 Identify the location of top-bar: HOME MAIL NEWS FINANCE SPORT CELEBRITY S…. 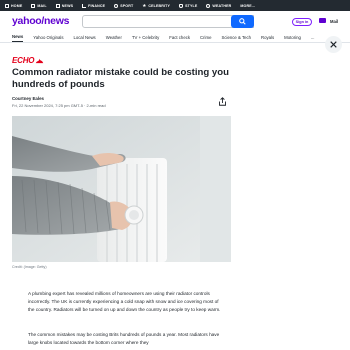
(175, 5).